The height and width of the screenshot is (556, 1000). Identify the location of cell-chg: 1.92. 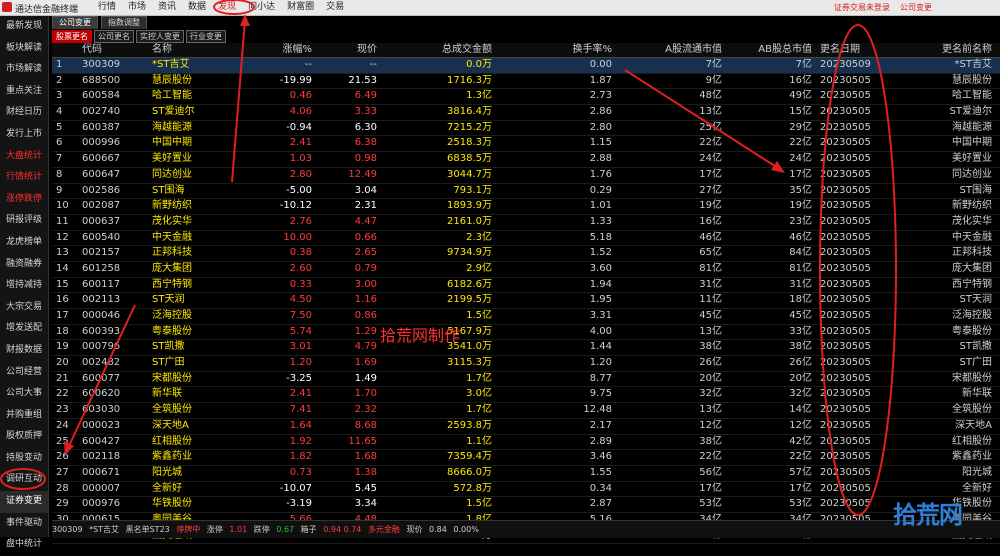
(300, 441).